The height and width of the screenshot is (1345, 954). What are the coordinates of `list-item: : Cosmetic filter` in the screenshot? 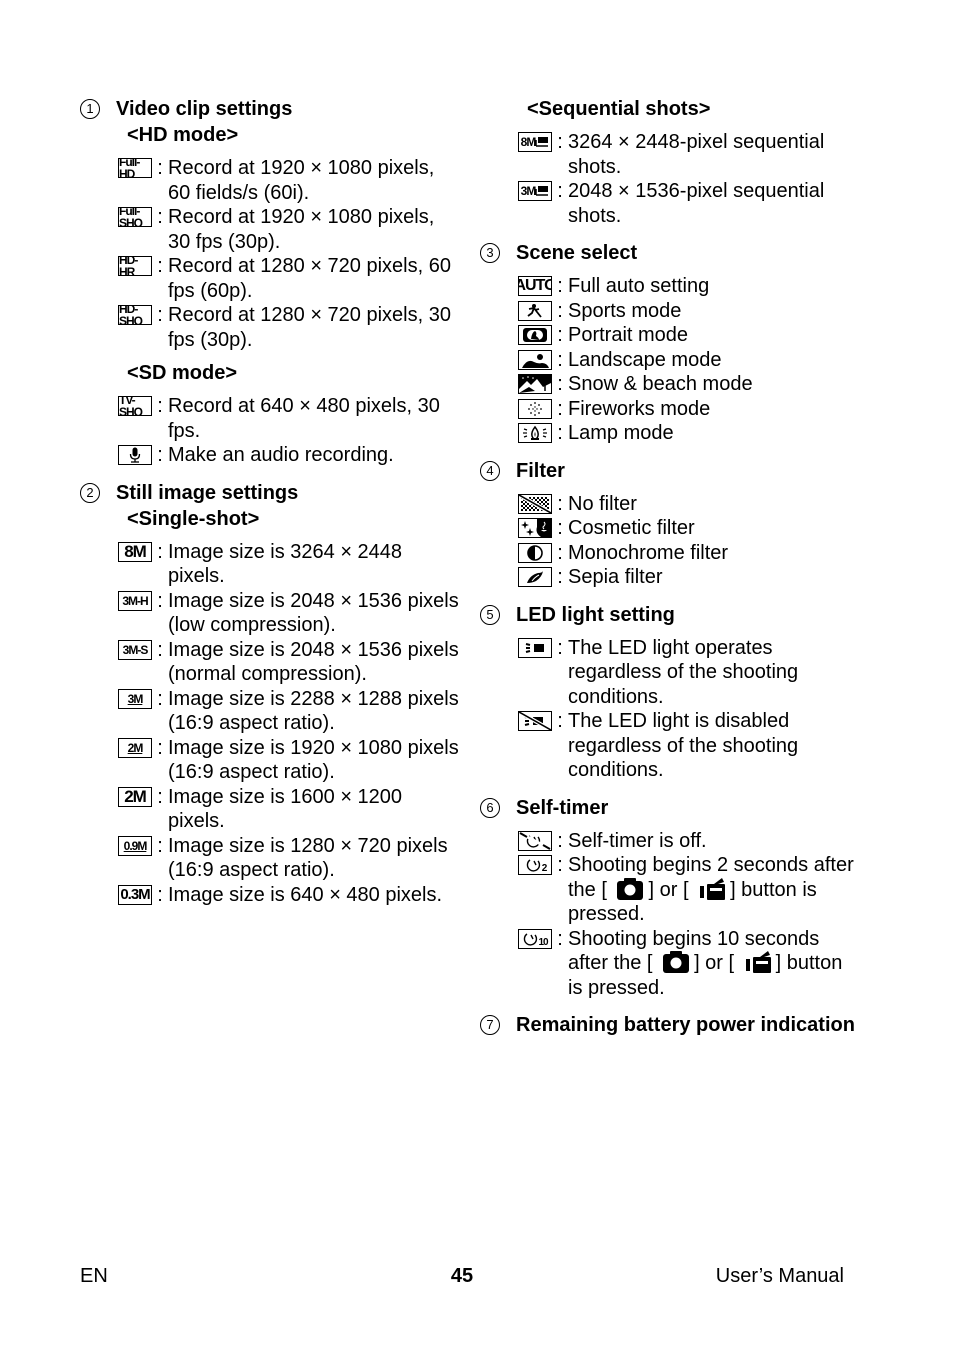 It's located at (689, 528).